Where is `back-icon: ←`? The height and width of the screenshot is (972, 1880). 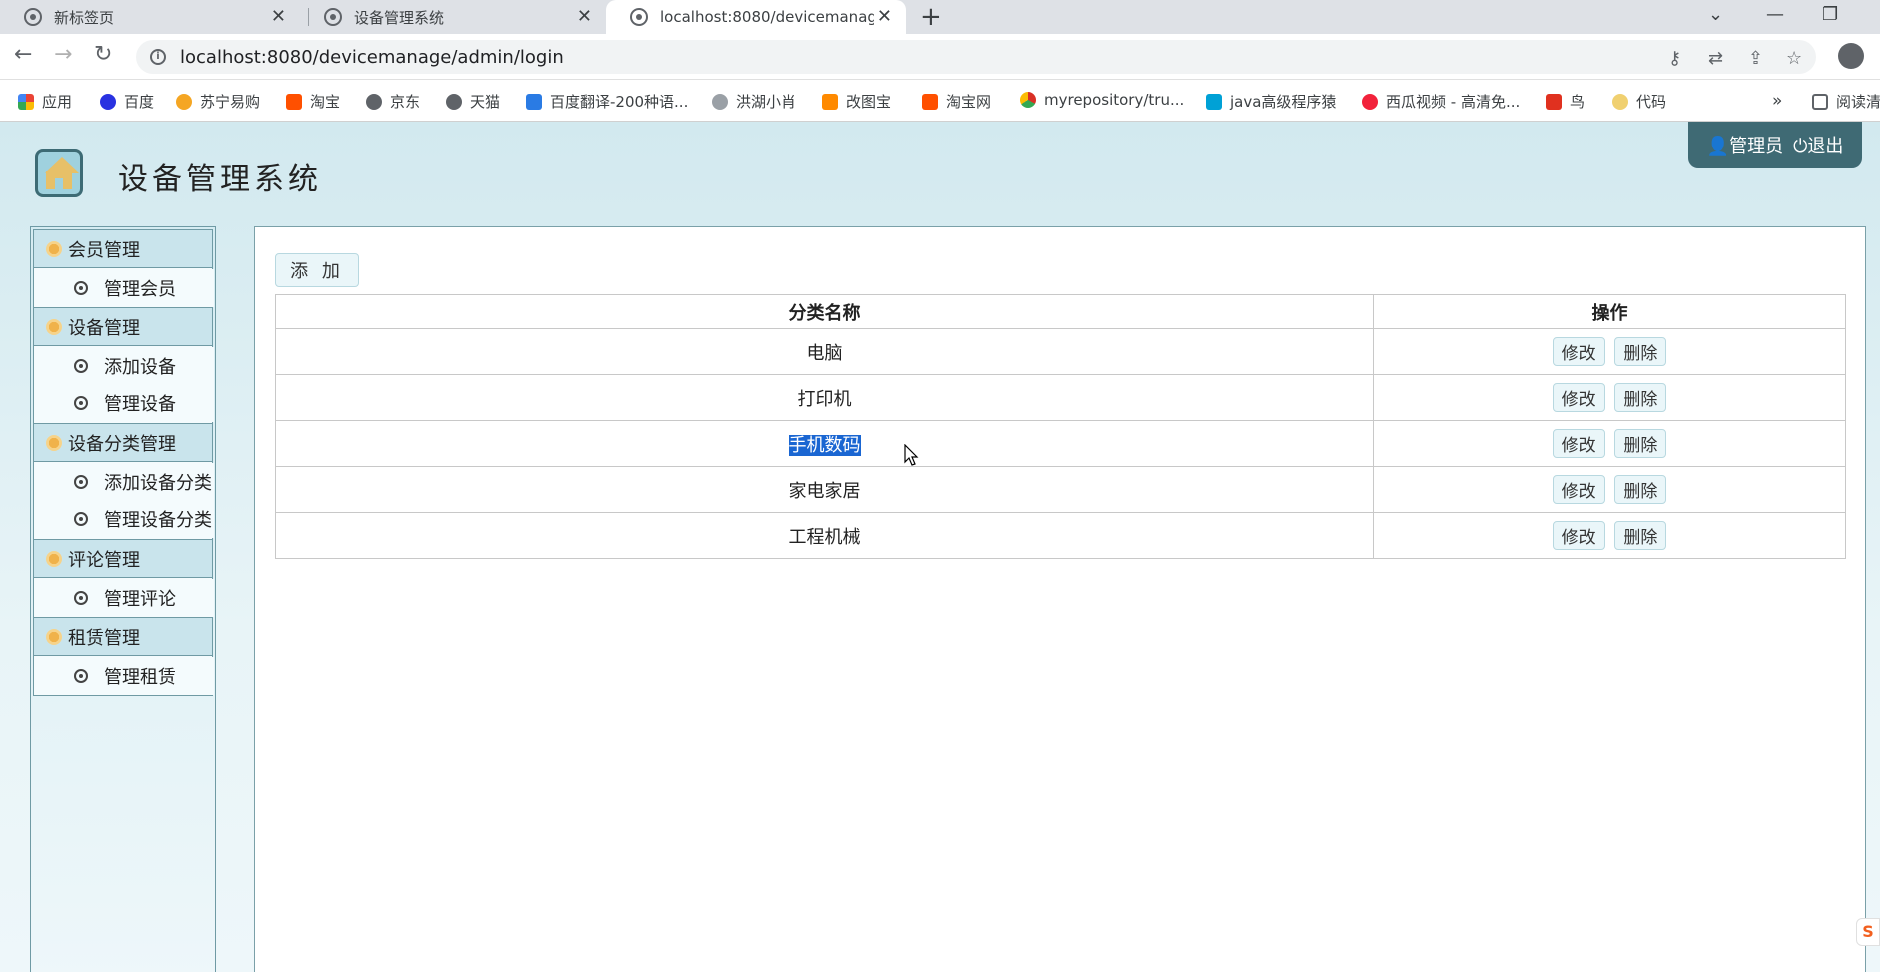 back-icon: ← is located at coordinates (23, 54).